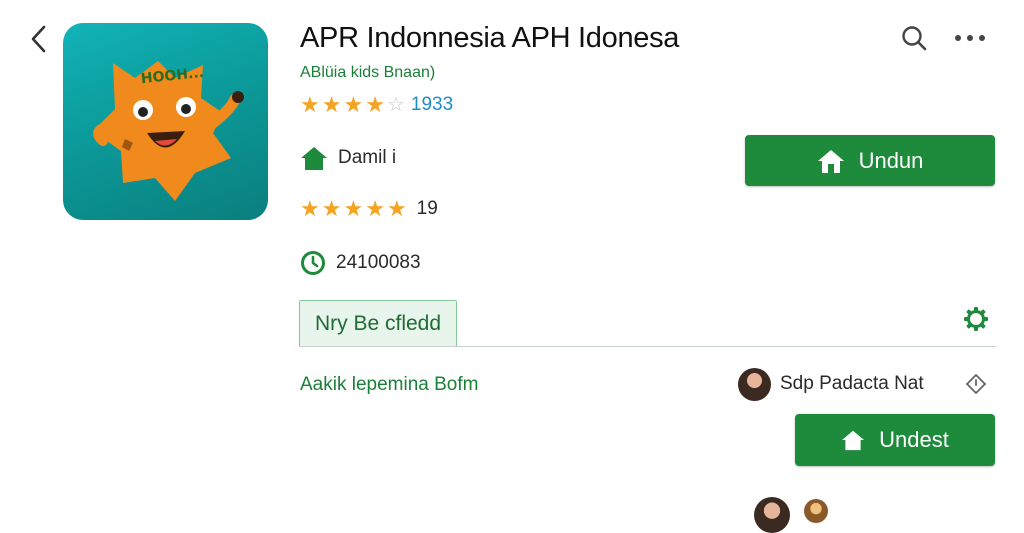  What do you see at coordinates (367, 157) in the screenshot?
I see `category-label: Damil i` at bounding box center [367, 157].